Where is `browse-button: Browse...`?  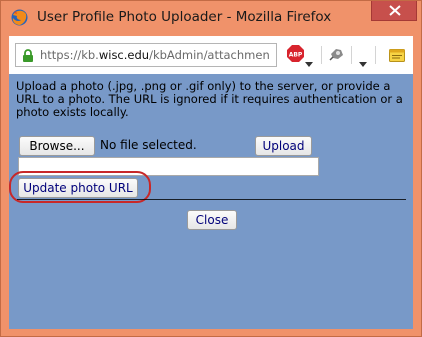
browse-button: Browse... is located at coordinates (57, 146).